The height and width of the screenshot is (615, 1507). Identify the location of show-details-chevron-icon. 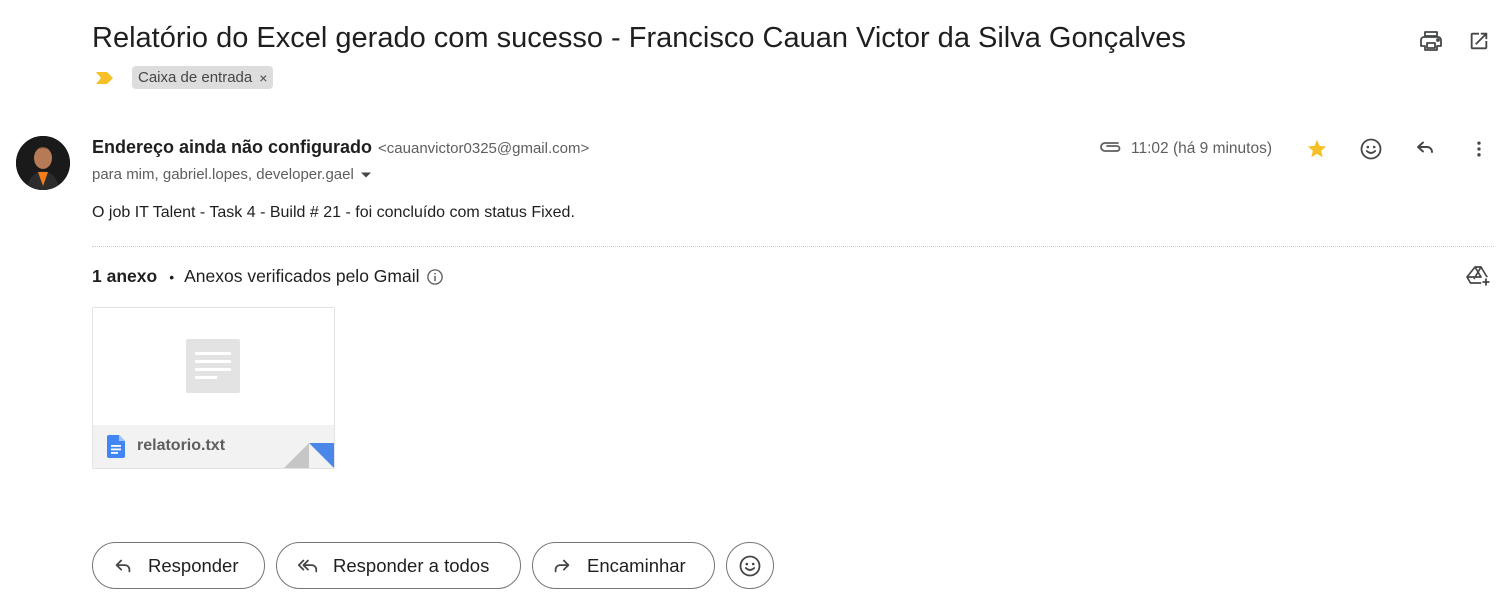
(366, 174).